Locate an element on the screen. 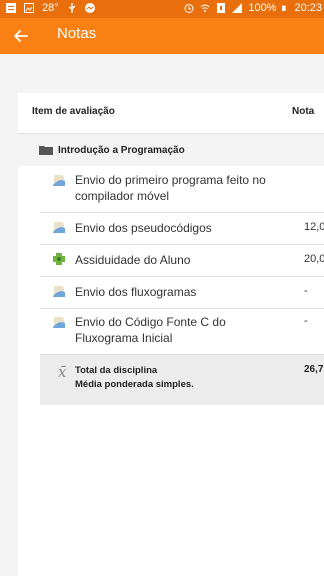  app-bar: Notas is located at coordinates (162, 36).